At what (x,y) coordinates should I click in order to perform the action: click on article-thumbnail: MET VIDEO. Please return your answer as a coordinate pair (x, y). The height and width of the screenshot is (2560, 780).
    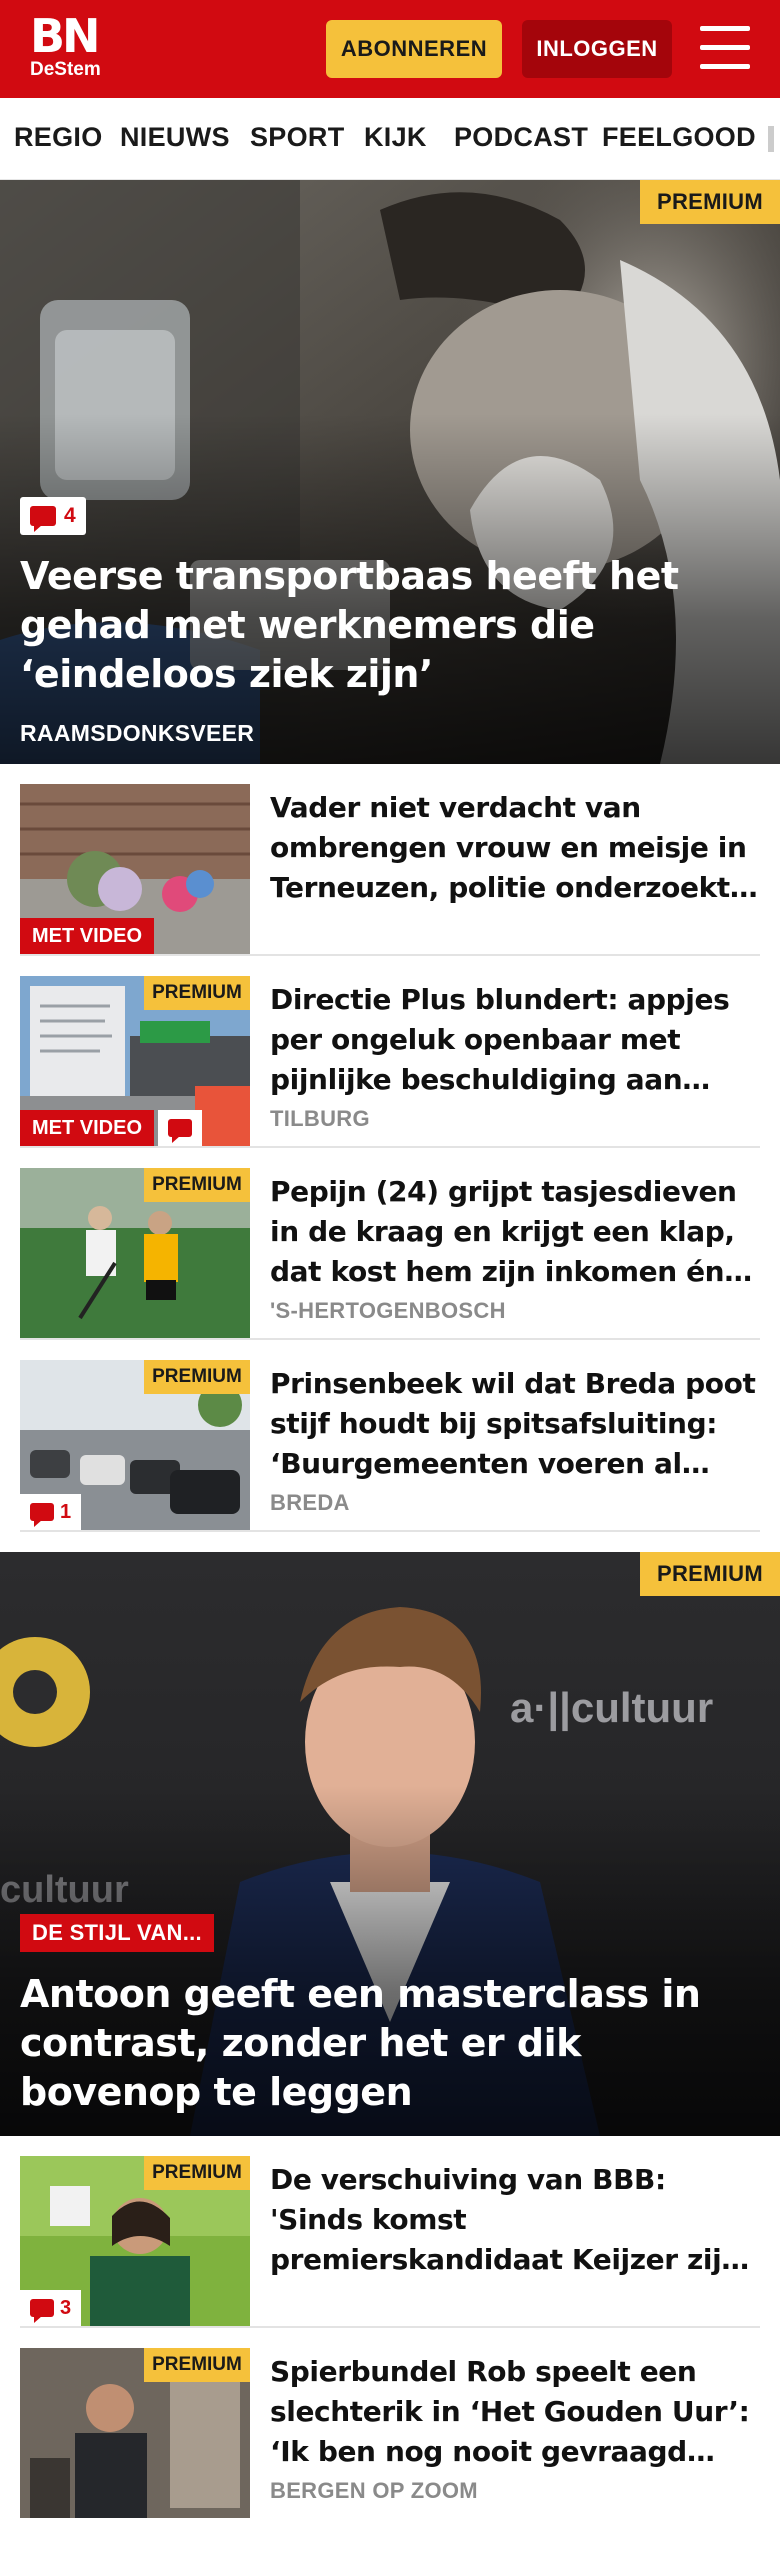
    Looking at the image, I should click on (135, 869).